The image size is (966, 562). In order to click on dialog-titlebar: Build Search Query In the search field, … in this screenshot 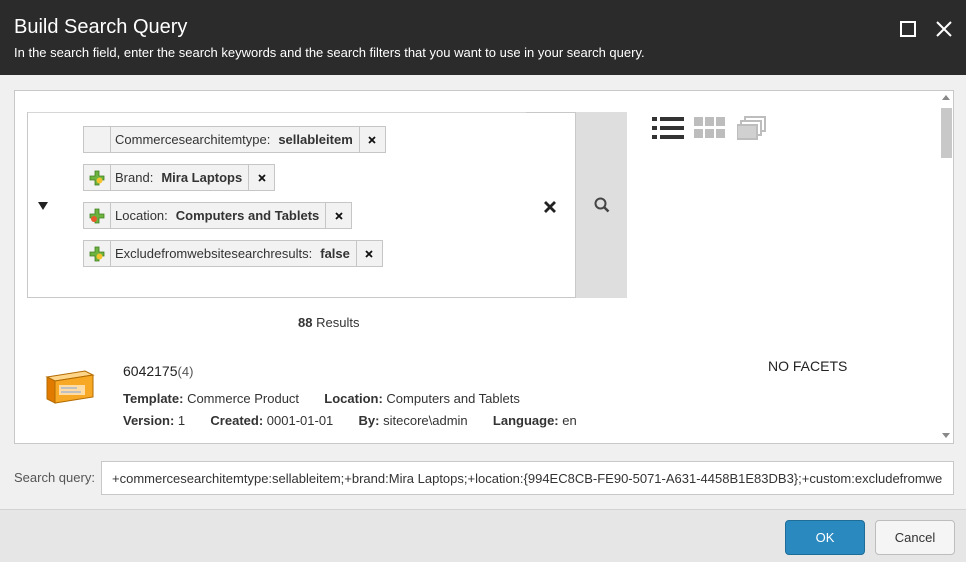, I will do `click(483, 37)`.